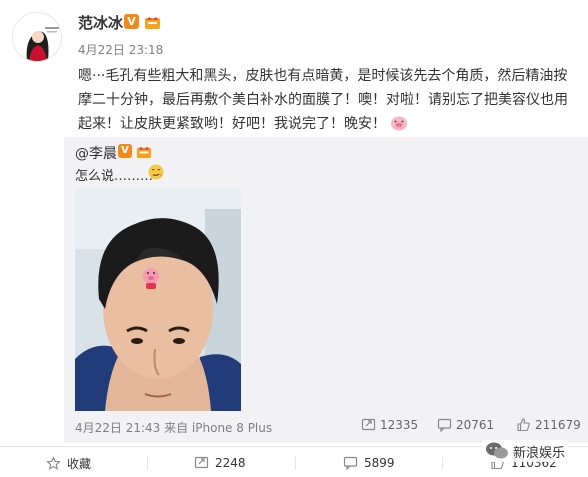 This screenshot has height=477, width=588. I want to click on smirk-face-icon, so click(156, 172).